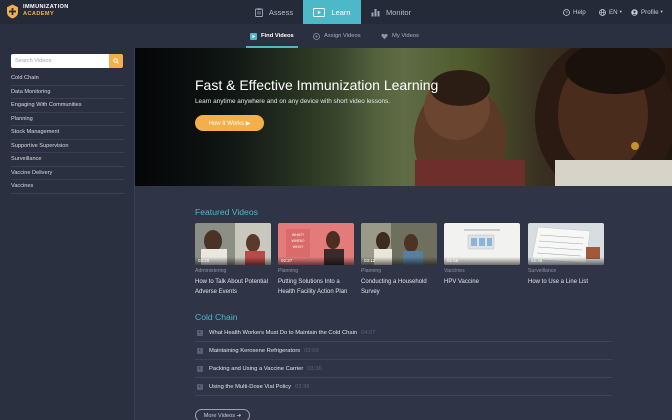 This screenshot has width=672, height=420. What do you see at coordinates (67, 79) in the screenshot?
I see `sidebar-item-cold-chain: Cold Chain` at bounding box center [67, 79].